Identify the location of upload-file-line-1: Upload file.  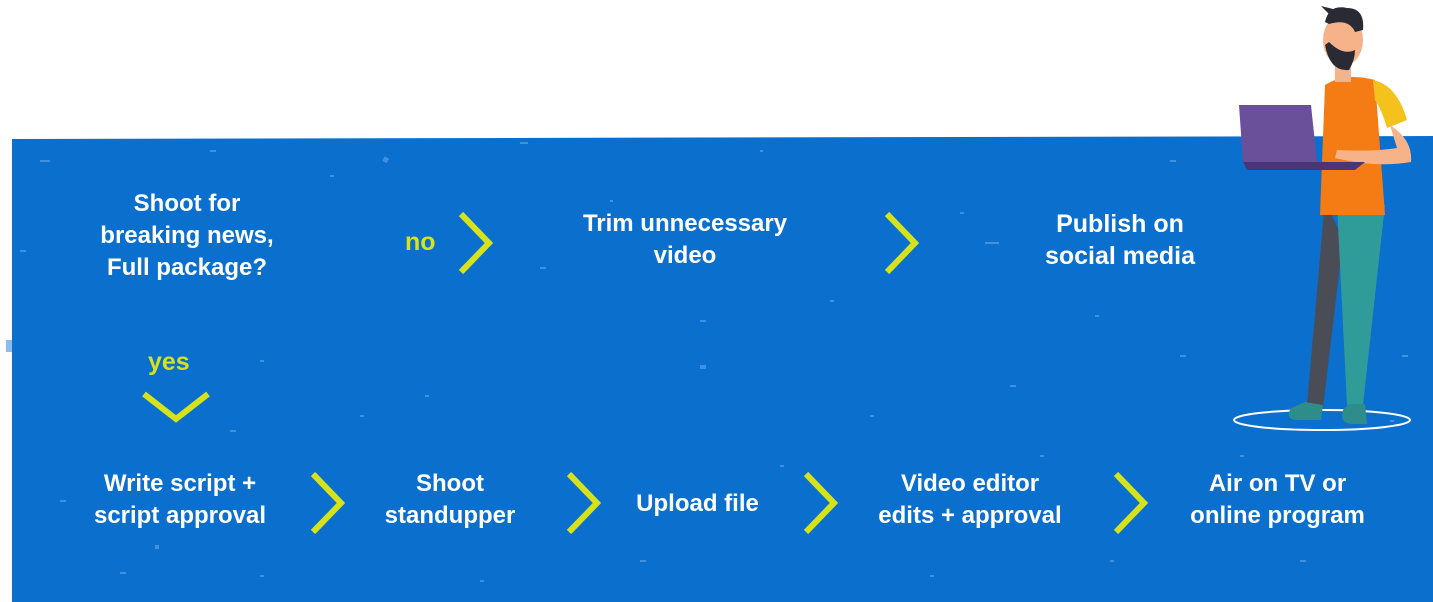
(697, 503).